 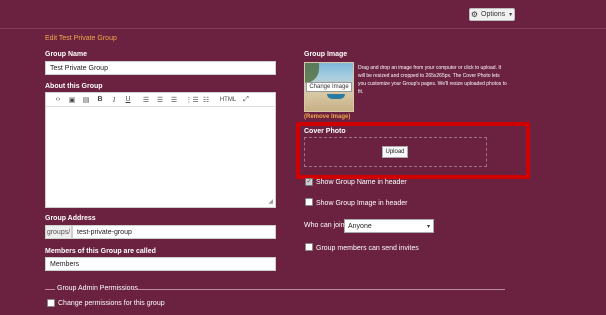 What do you see at coordinates (50, 289) in the screenshot?
I see `permissions-divider-left` at bounding box center [50, 289].